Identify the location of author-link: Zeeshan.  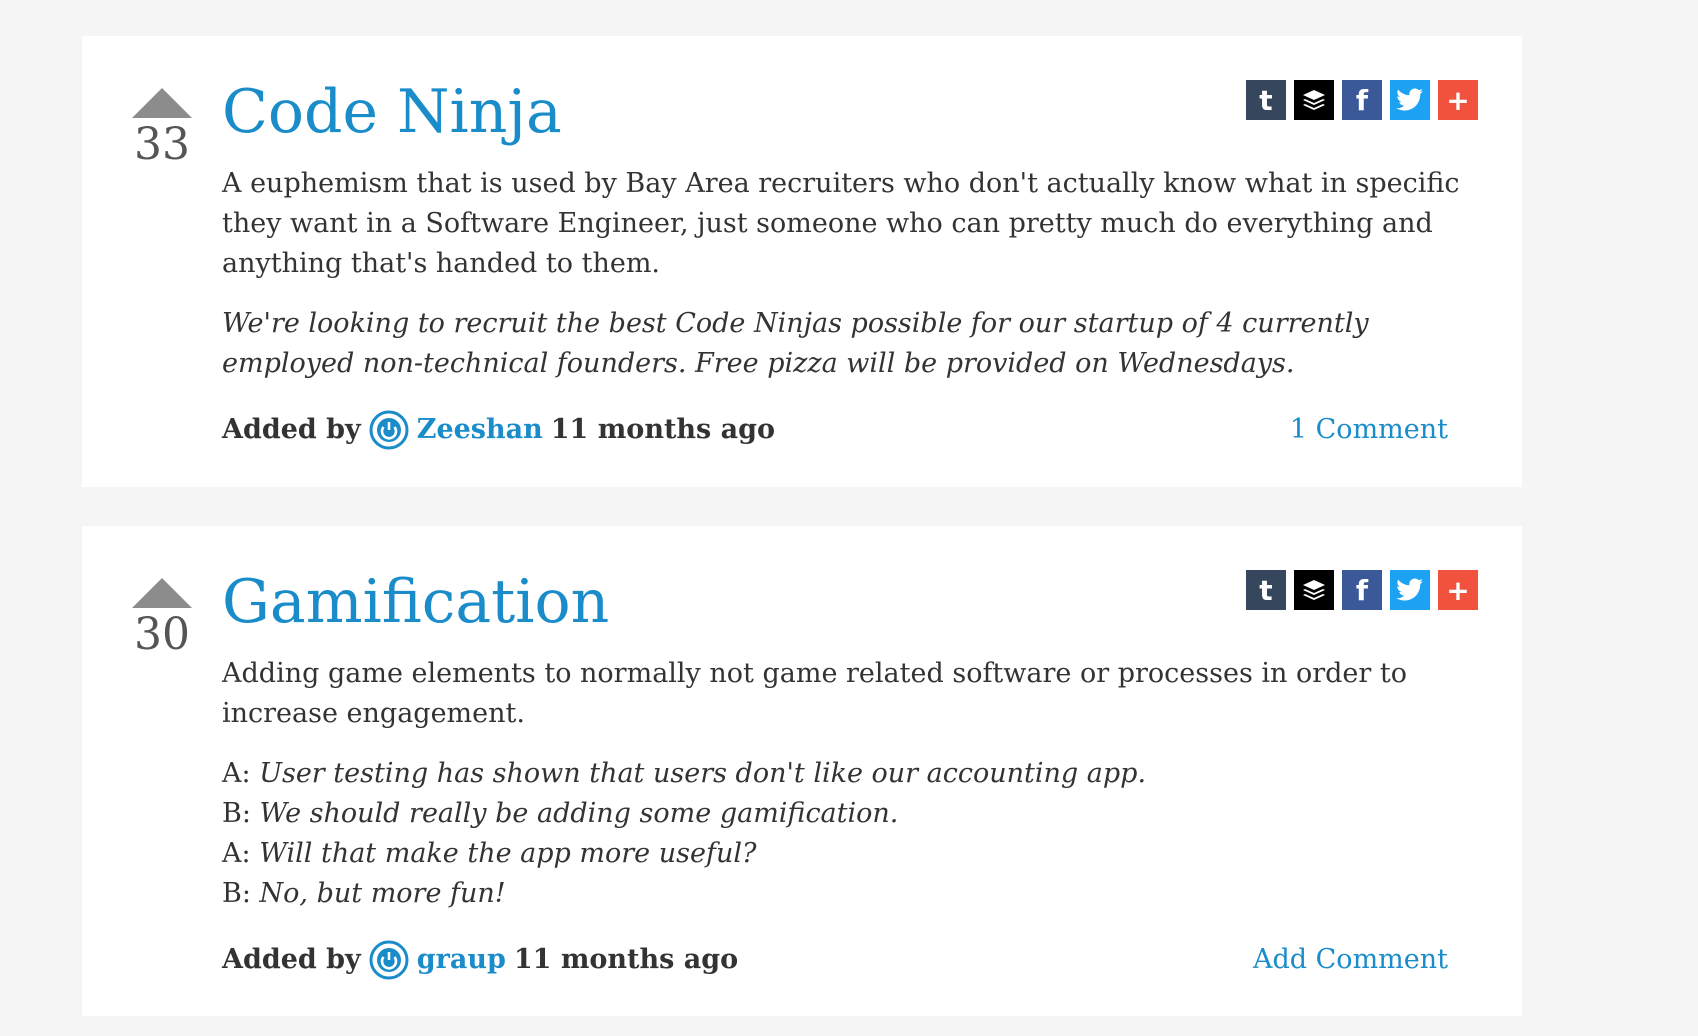
(480, 430).